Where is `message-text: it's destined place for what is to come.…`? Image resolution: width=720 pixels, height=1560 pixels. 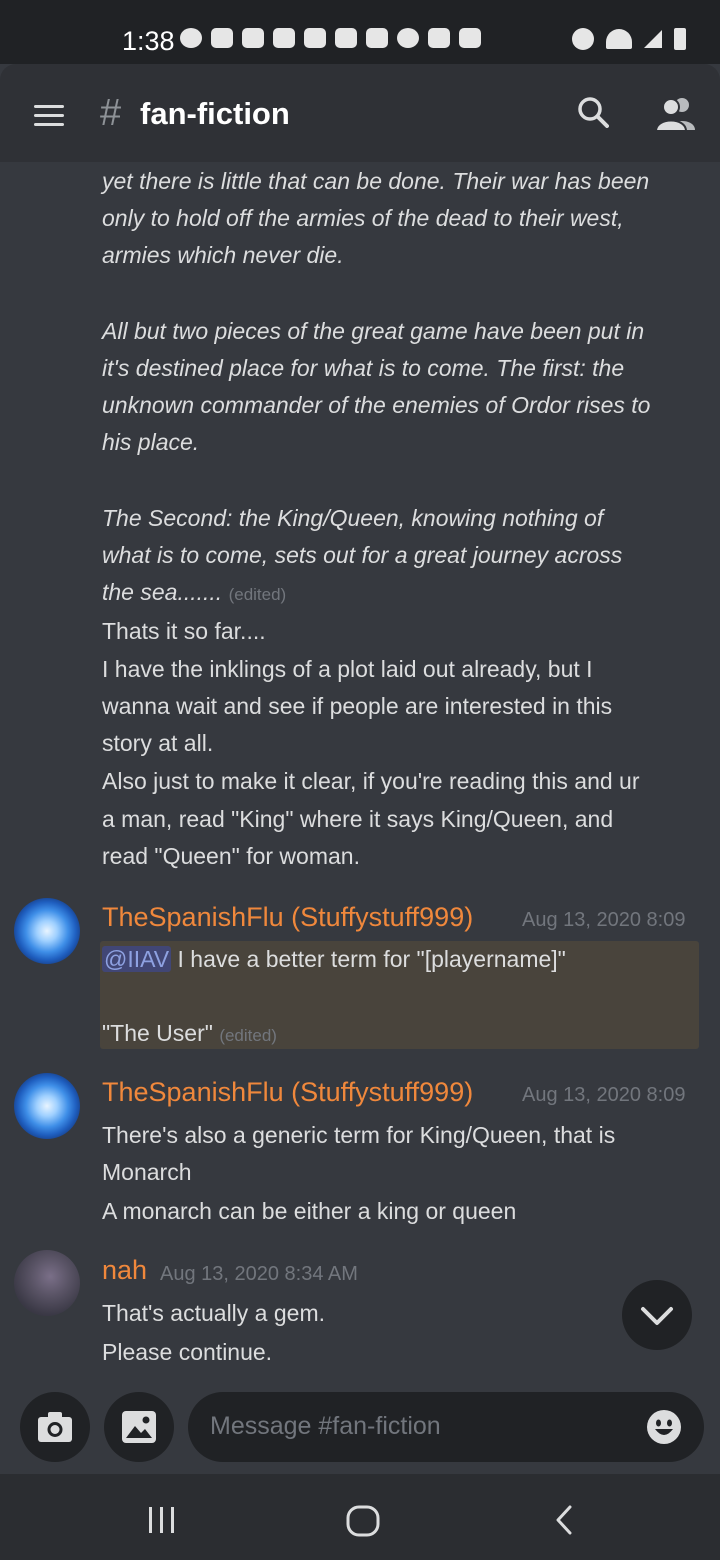
message-text: it's destined place for what is to come.… is located at coordinates (363, 368).